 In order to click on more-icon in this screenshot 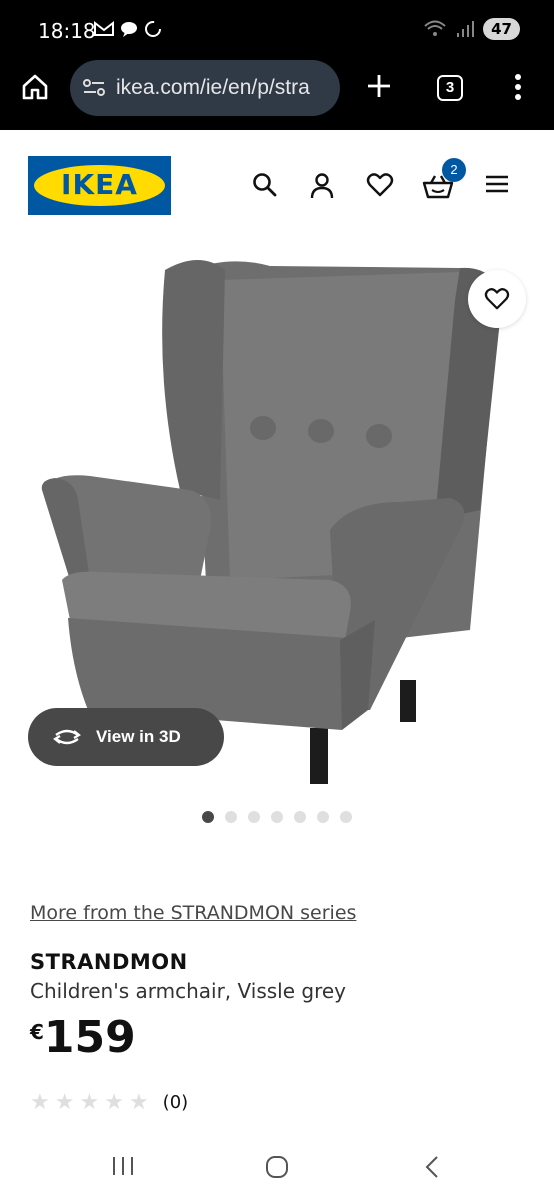, I will do `click(518, 87)`.